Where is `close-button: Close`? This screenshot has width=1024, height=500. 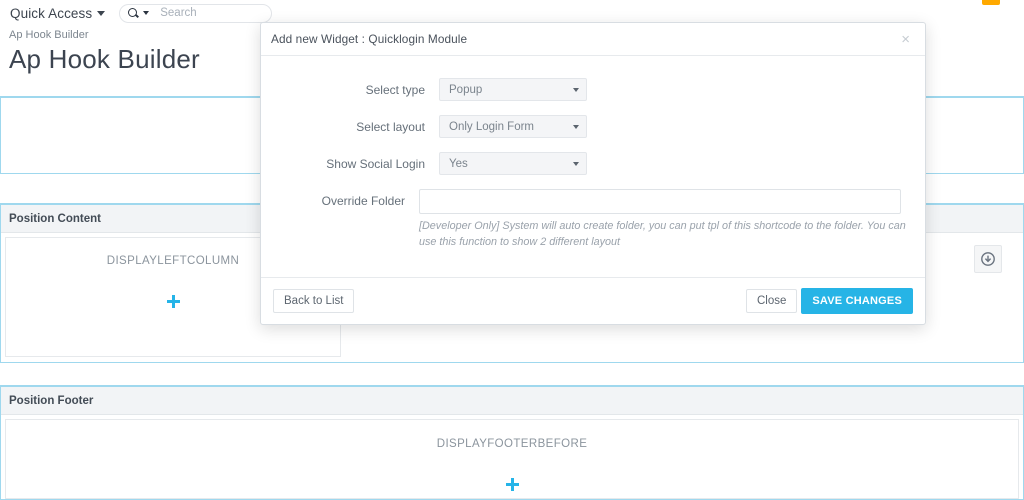
close-button: Close is located at coordinates (771, 301).